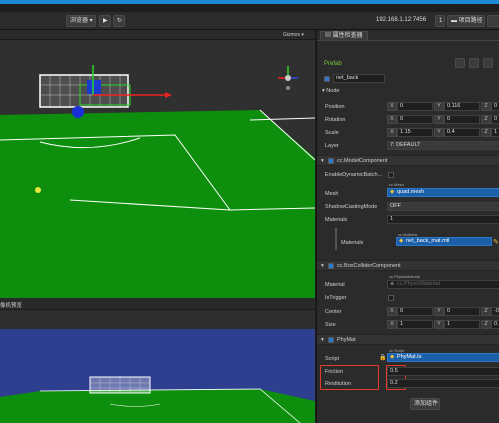 This screenshot has height=423, width=499. What do you see at coordinates (344, 35) in the screenshot?
I see `tab-inspector: ▤ 属性检查器` at bounding box center [344, 35].